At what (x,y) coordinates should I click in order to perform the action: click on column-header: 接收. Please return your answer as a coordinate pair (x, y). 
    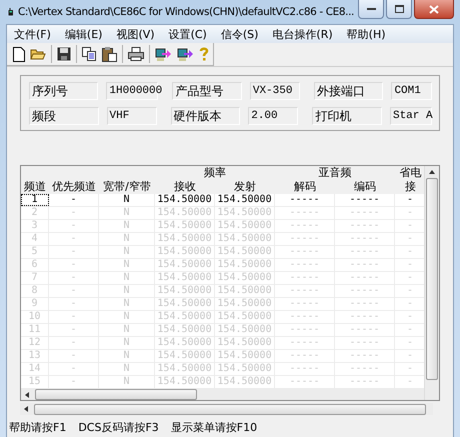
    Looking at the image, I should click on (185, 187).